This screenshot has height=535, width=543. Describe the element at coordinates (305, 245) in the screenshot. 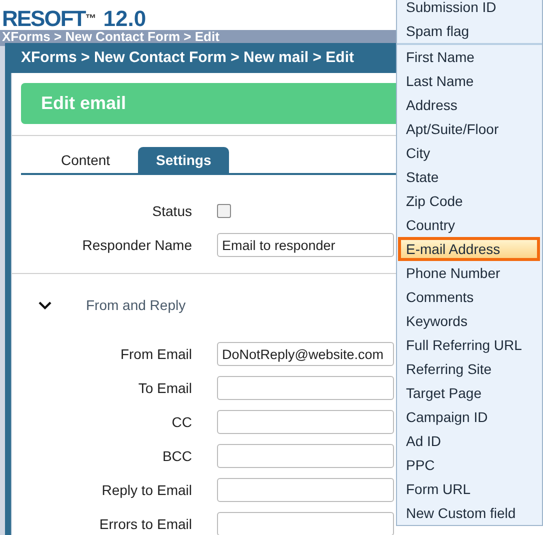

I see `input-field: Email to responder` at that location.